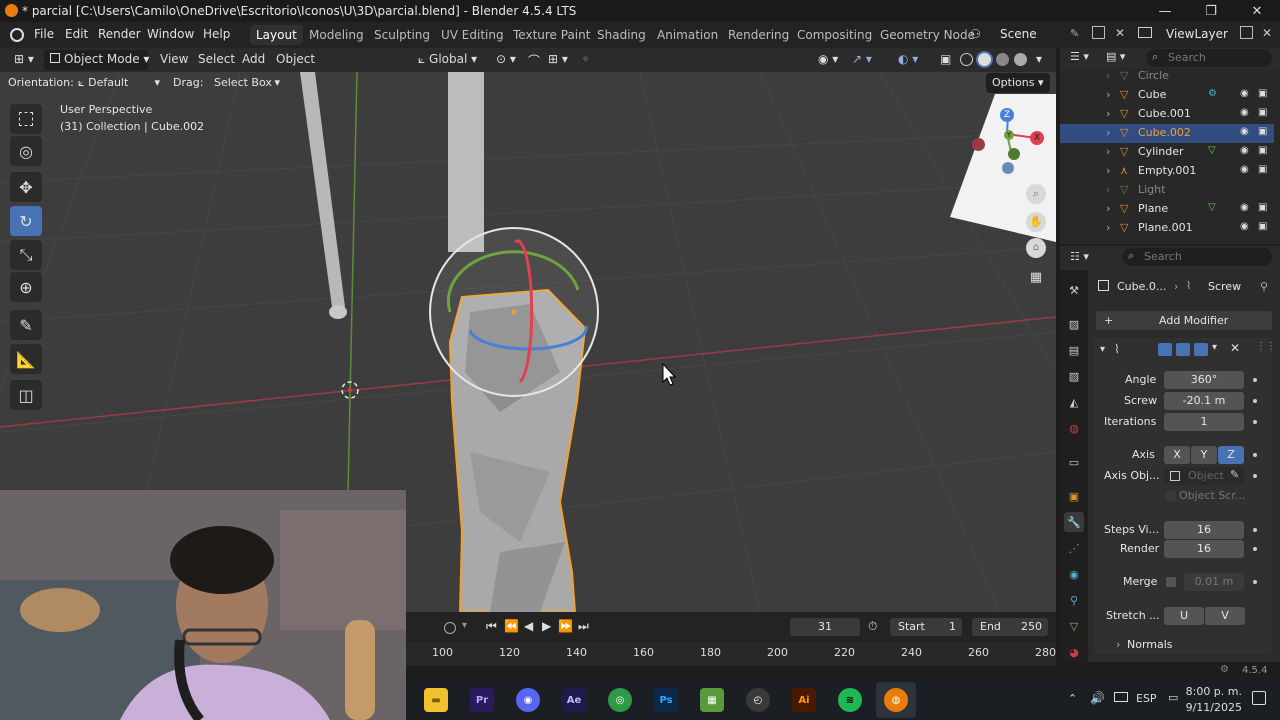  What do you see at coordinates (276, 35) in the screenshot?
I see `workspace-tab-layout: Layout` at bounding box center [276, 35].